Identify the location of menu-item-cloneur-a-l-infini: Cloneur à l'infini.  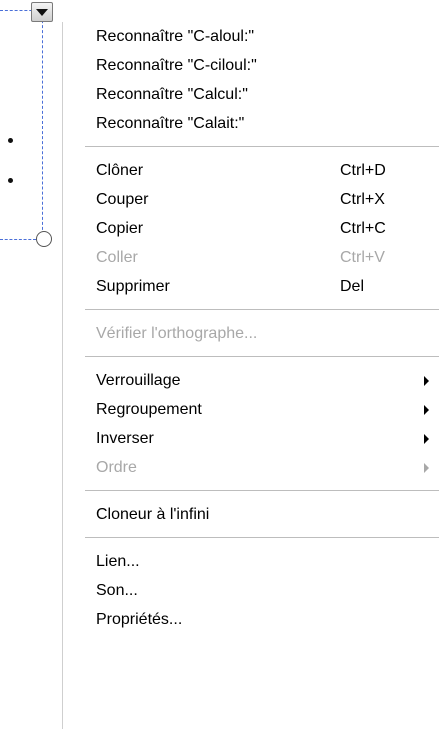
(251, 514).